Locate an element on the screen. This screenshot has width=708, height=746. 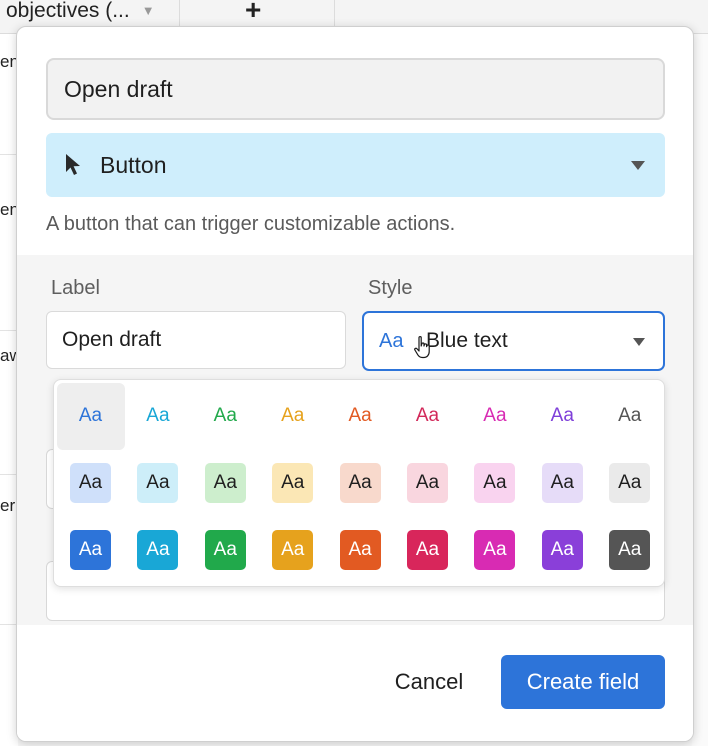
cancel-button: Cancel is located at coordinates (429, 682).